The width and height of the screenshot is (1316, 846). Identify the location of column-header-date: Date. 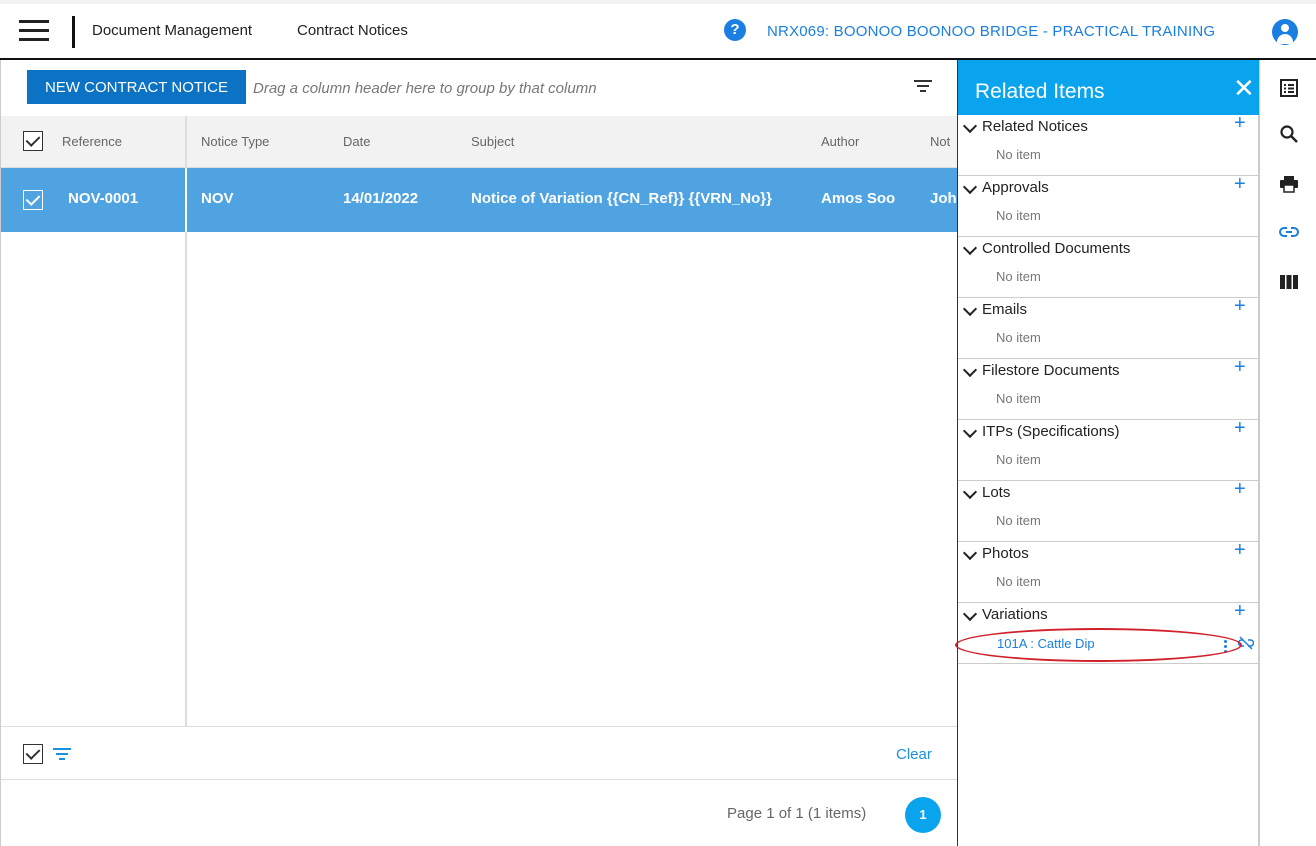
(356, 141).